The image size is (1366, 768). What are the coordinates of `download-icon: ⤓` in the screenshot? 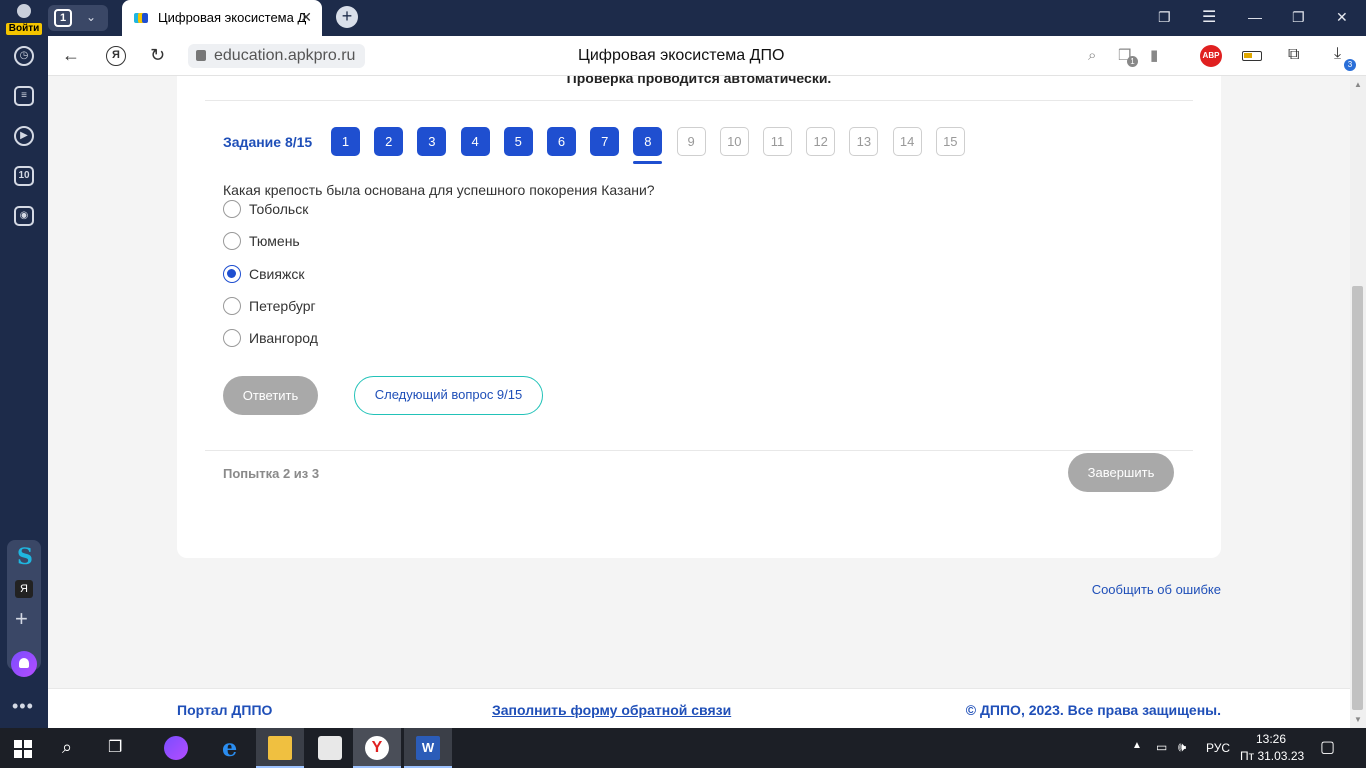 It's located at (1337, 54).